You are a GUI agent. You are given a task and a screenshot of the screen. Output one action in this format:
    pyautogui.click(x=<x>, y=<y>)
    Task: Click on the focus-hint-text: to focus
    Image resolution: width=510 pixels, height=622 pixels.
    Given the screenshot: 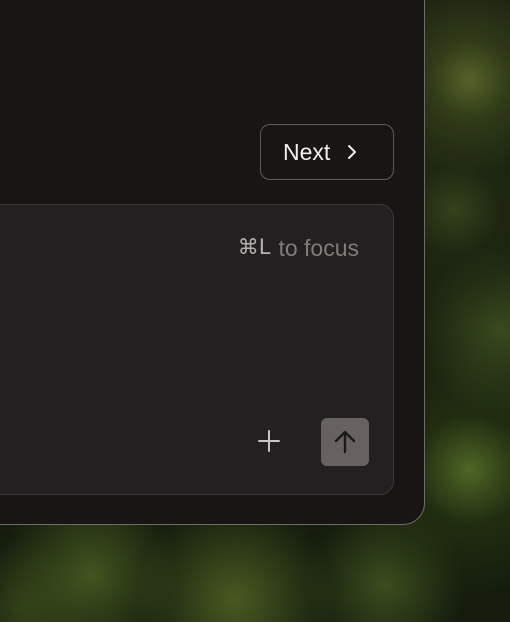 What is the action you would take?
    pyautogui.click(x=318, y=248)
    